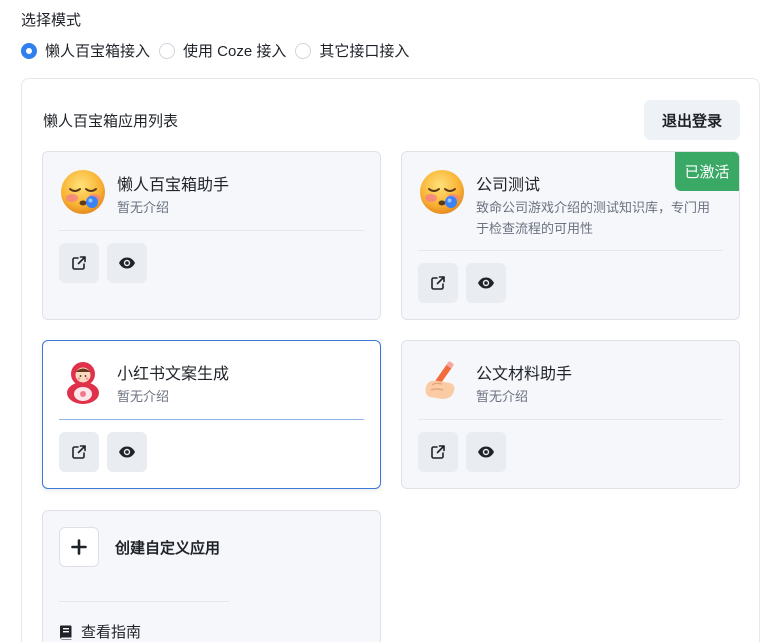  I want to click on radio-option-coze: 使用 Coze 接入, so click(222, 50).